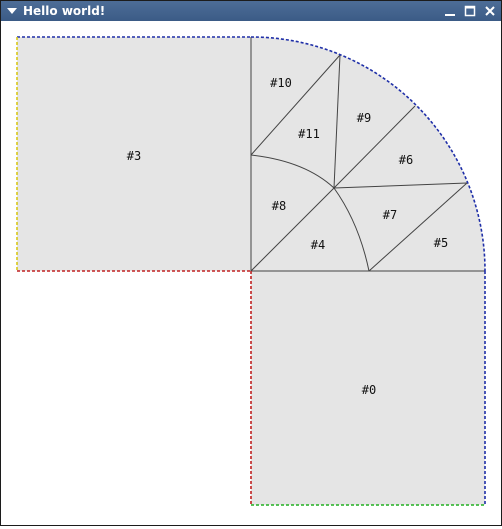 The width and height of the screenshot is (502, 529). What do you see at coordinates (12, 11) in the screenshot?
I see `triangle-down-icon` at bounding box center [12, 11].